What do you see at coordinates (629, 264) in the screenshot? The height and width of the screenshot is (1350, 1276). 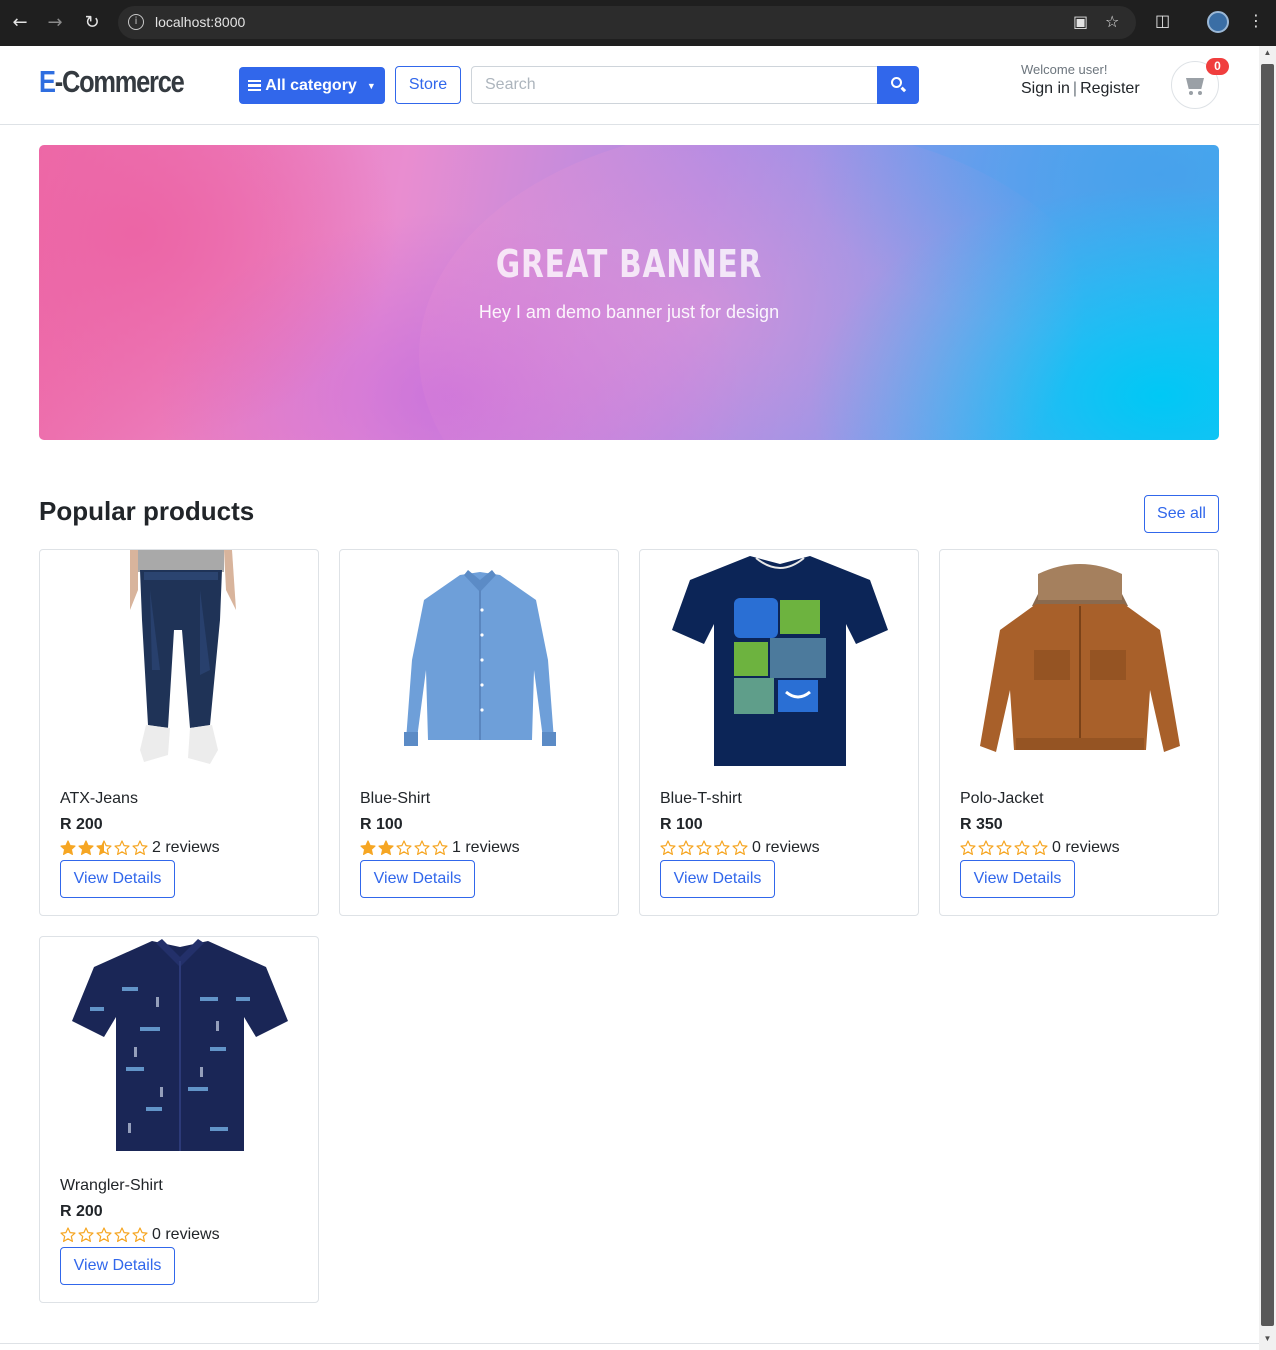 I see `banner-title: GREAT BANNER` at bounding box center [629, 264].